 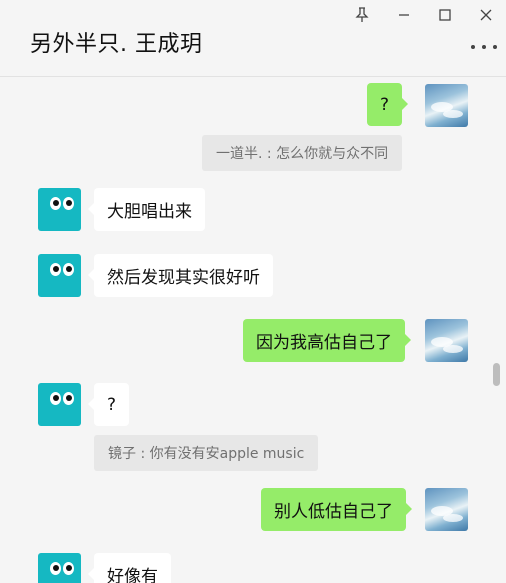 I want to click on message-row: 然后发现其实很好听, so click(x=253, y=279).